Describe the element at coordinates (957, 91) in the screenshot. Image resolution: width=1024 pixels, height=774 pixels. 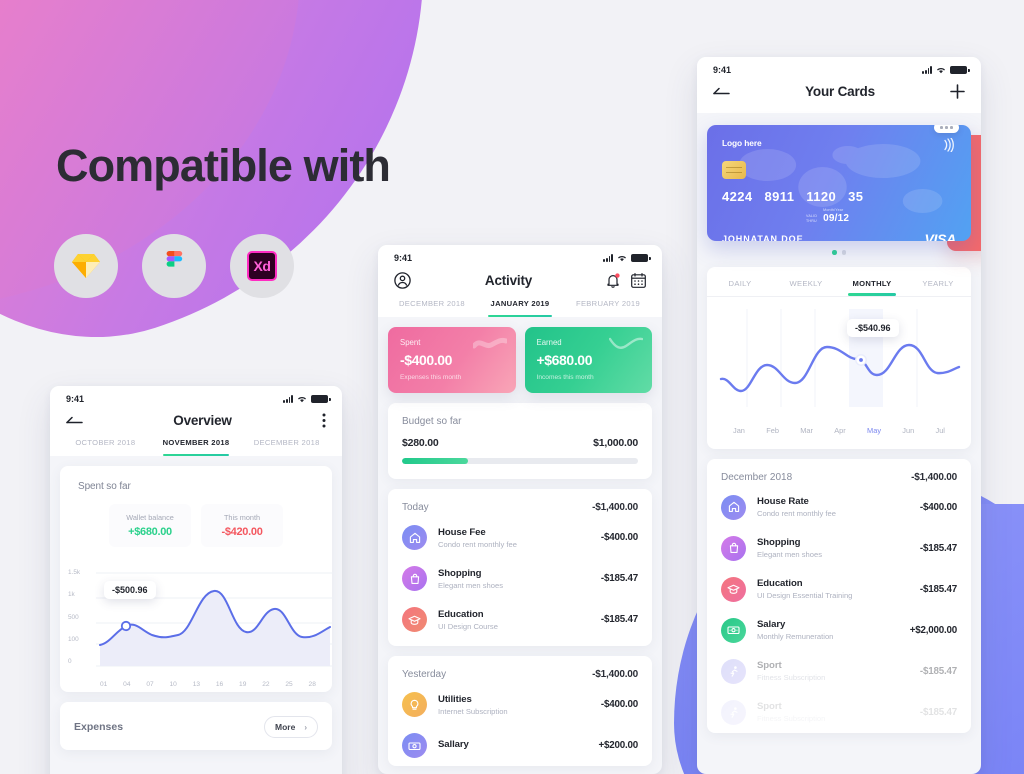
I see `plus-icon` at that location.